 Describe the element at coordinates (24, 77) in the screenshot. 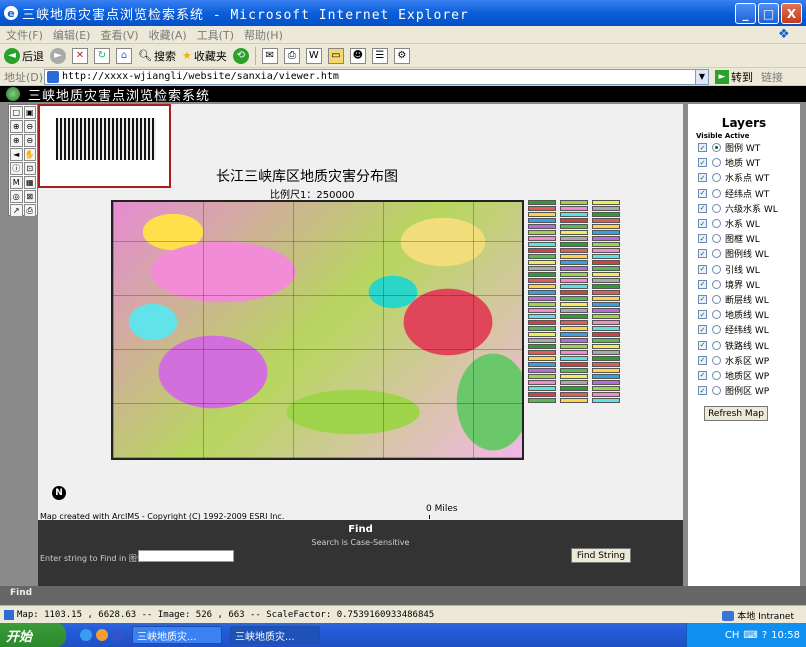

I see `address-label: 地址(D)` at that location.